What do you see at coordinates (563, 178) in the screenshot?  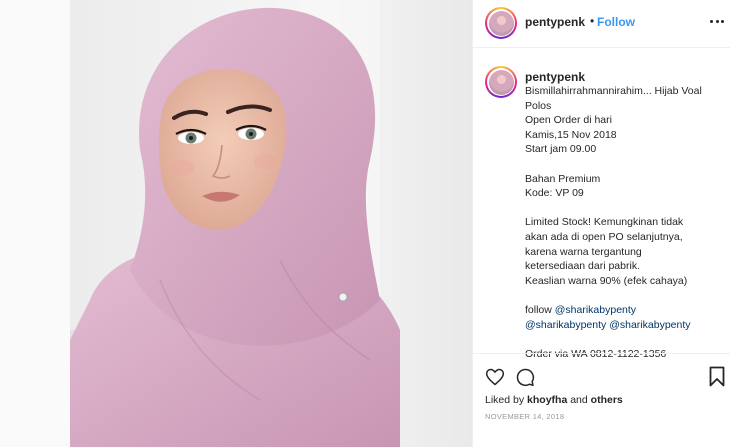 I see `caption-line: Bahan Premium` at bounding box center [563, 178].